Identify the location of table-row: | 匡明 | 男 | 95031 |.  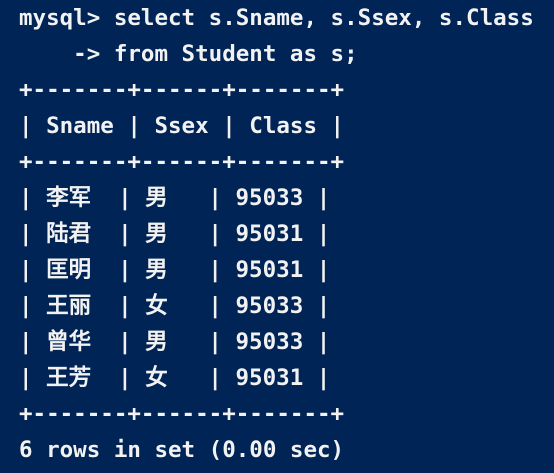
(175, 270).